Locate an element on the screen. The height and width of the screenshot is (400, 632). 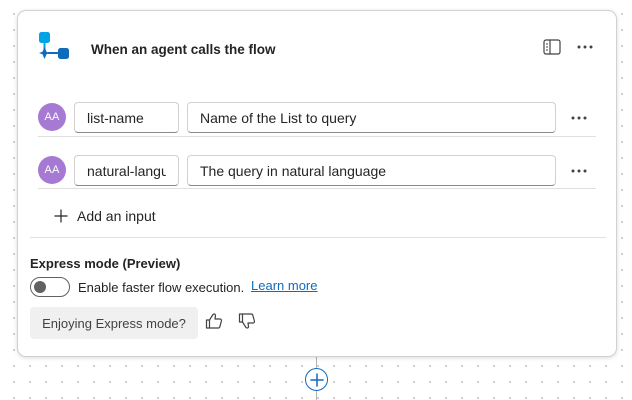
toggle-knob is located at coordinates (40, 287).